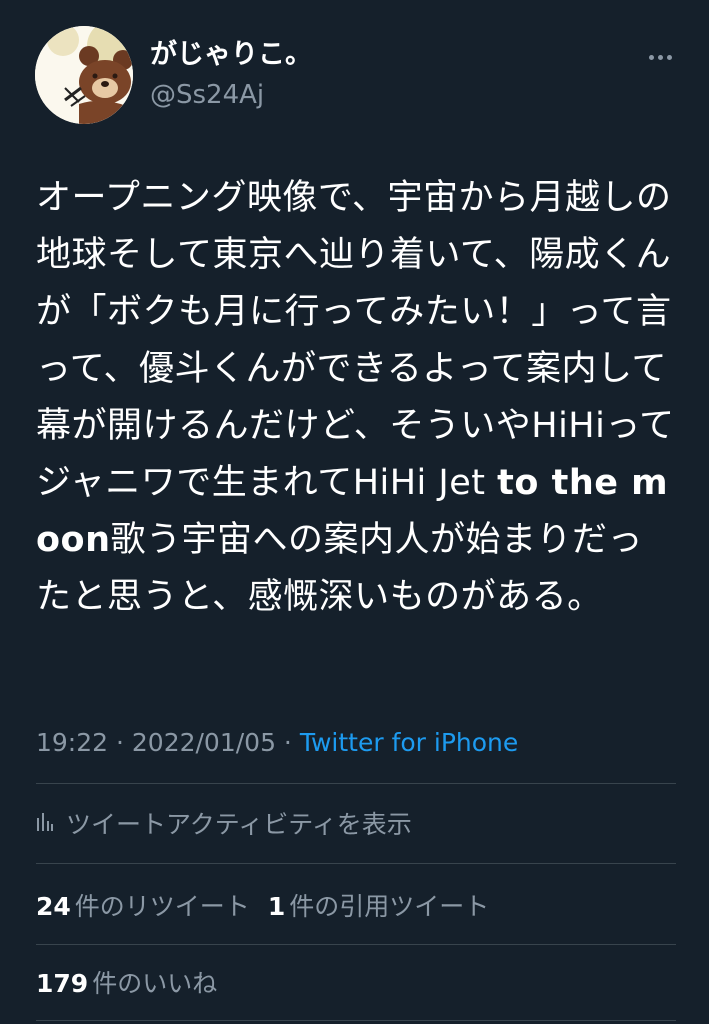 This screenshot has width=709, height=1024. I want to click on retweets-label: 件のリツイート, so click(162, 906).